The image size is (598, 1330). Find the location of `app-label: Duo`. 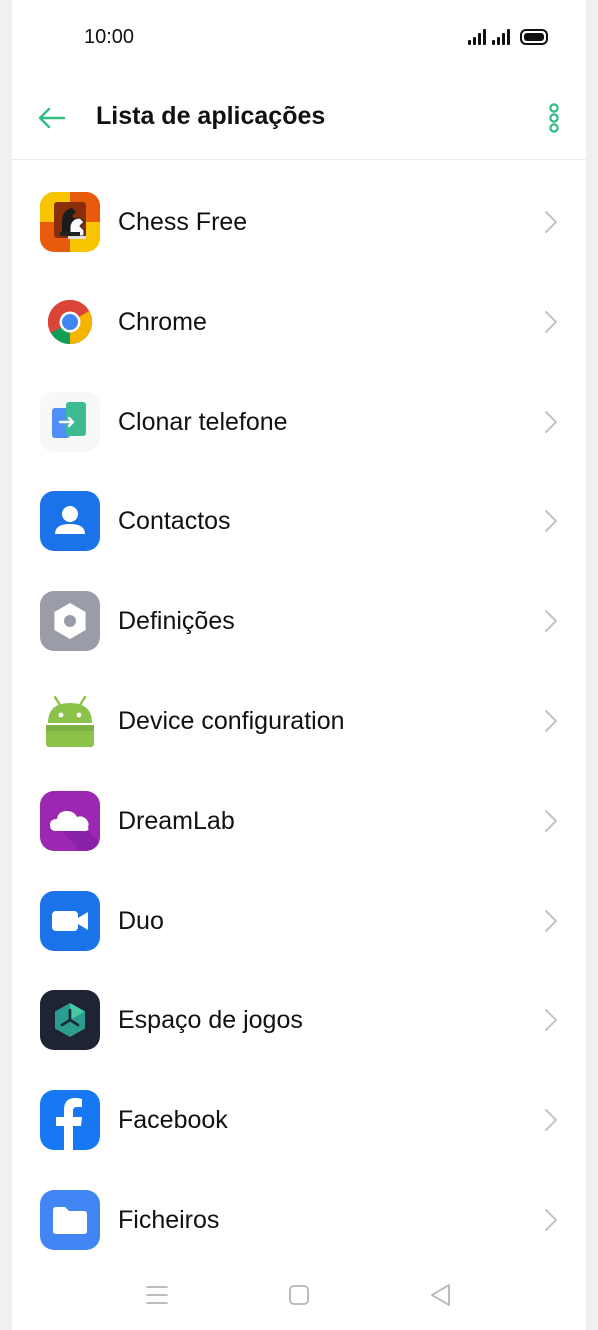

app-label: Duo is located at coordinates (141, 920).